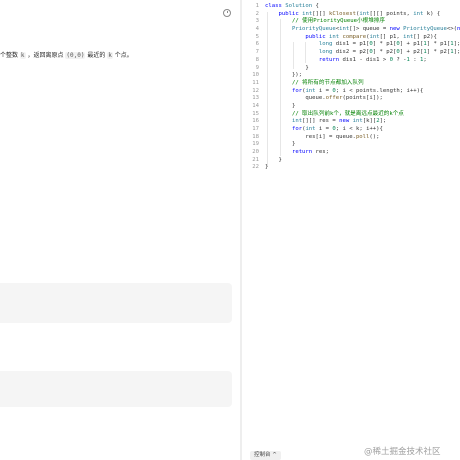 This screenshot has height=460, width=460. What do you see at coordinates (265, 455) in the screenshot?
I see `console-toggle-button: 控制台 ^` at bounding box center [265, 455].